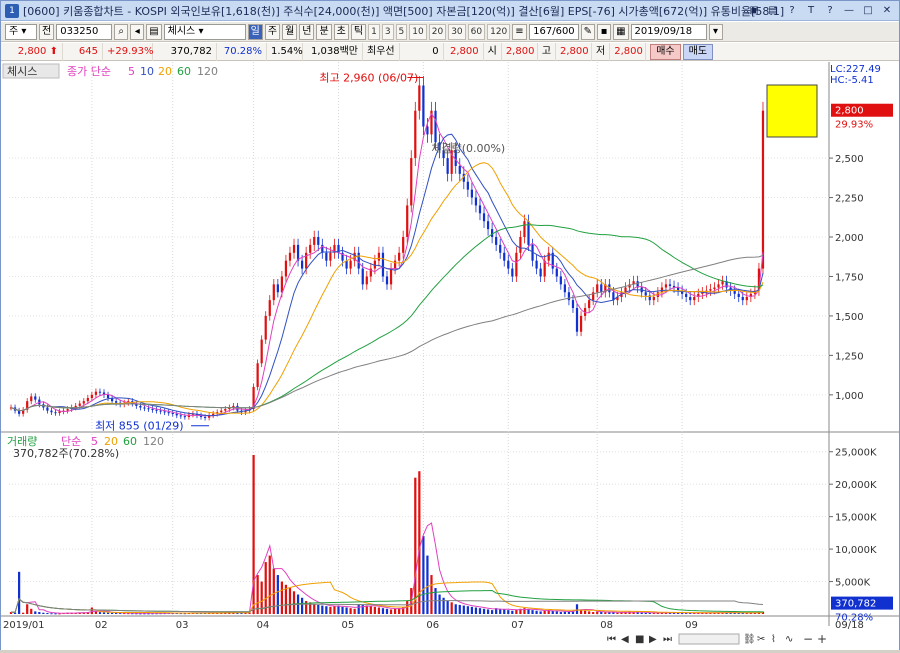  I want to click on tool-icon: ✂, so click(761, 639).